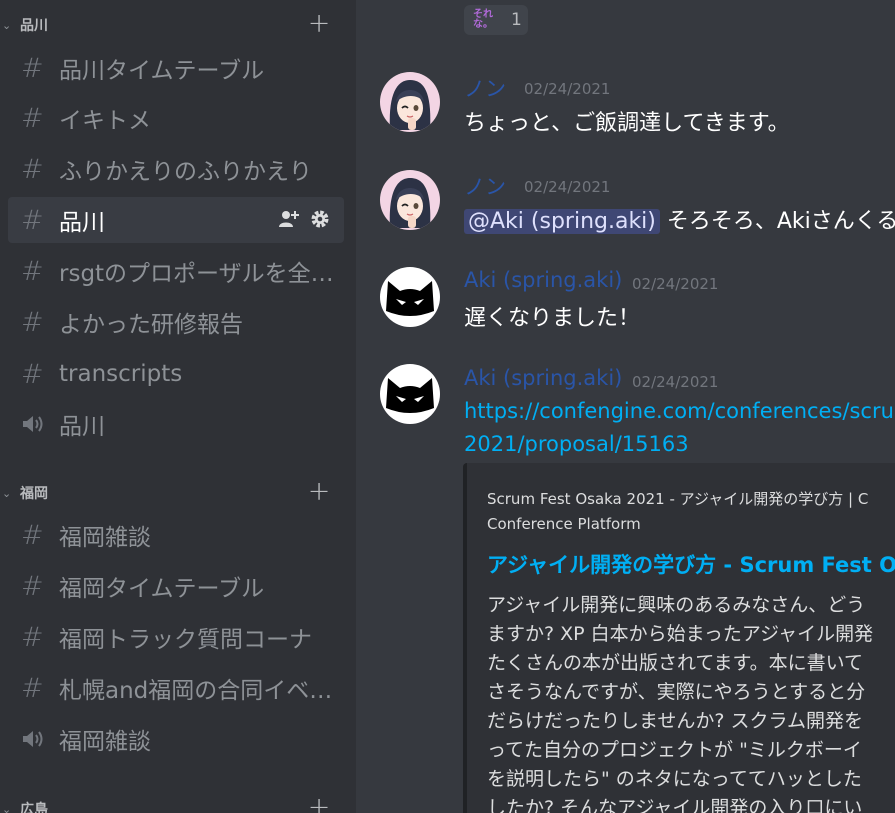 Image resolution: width=895 pixels, height=813 pixels. I want to click on reaction-badge: それな。 1, so click(496, 20).